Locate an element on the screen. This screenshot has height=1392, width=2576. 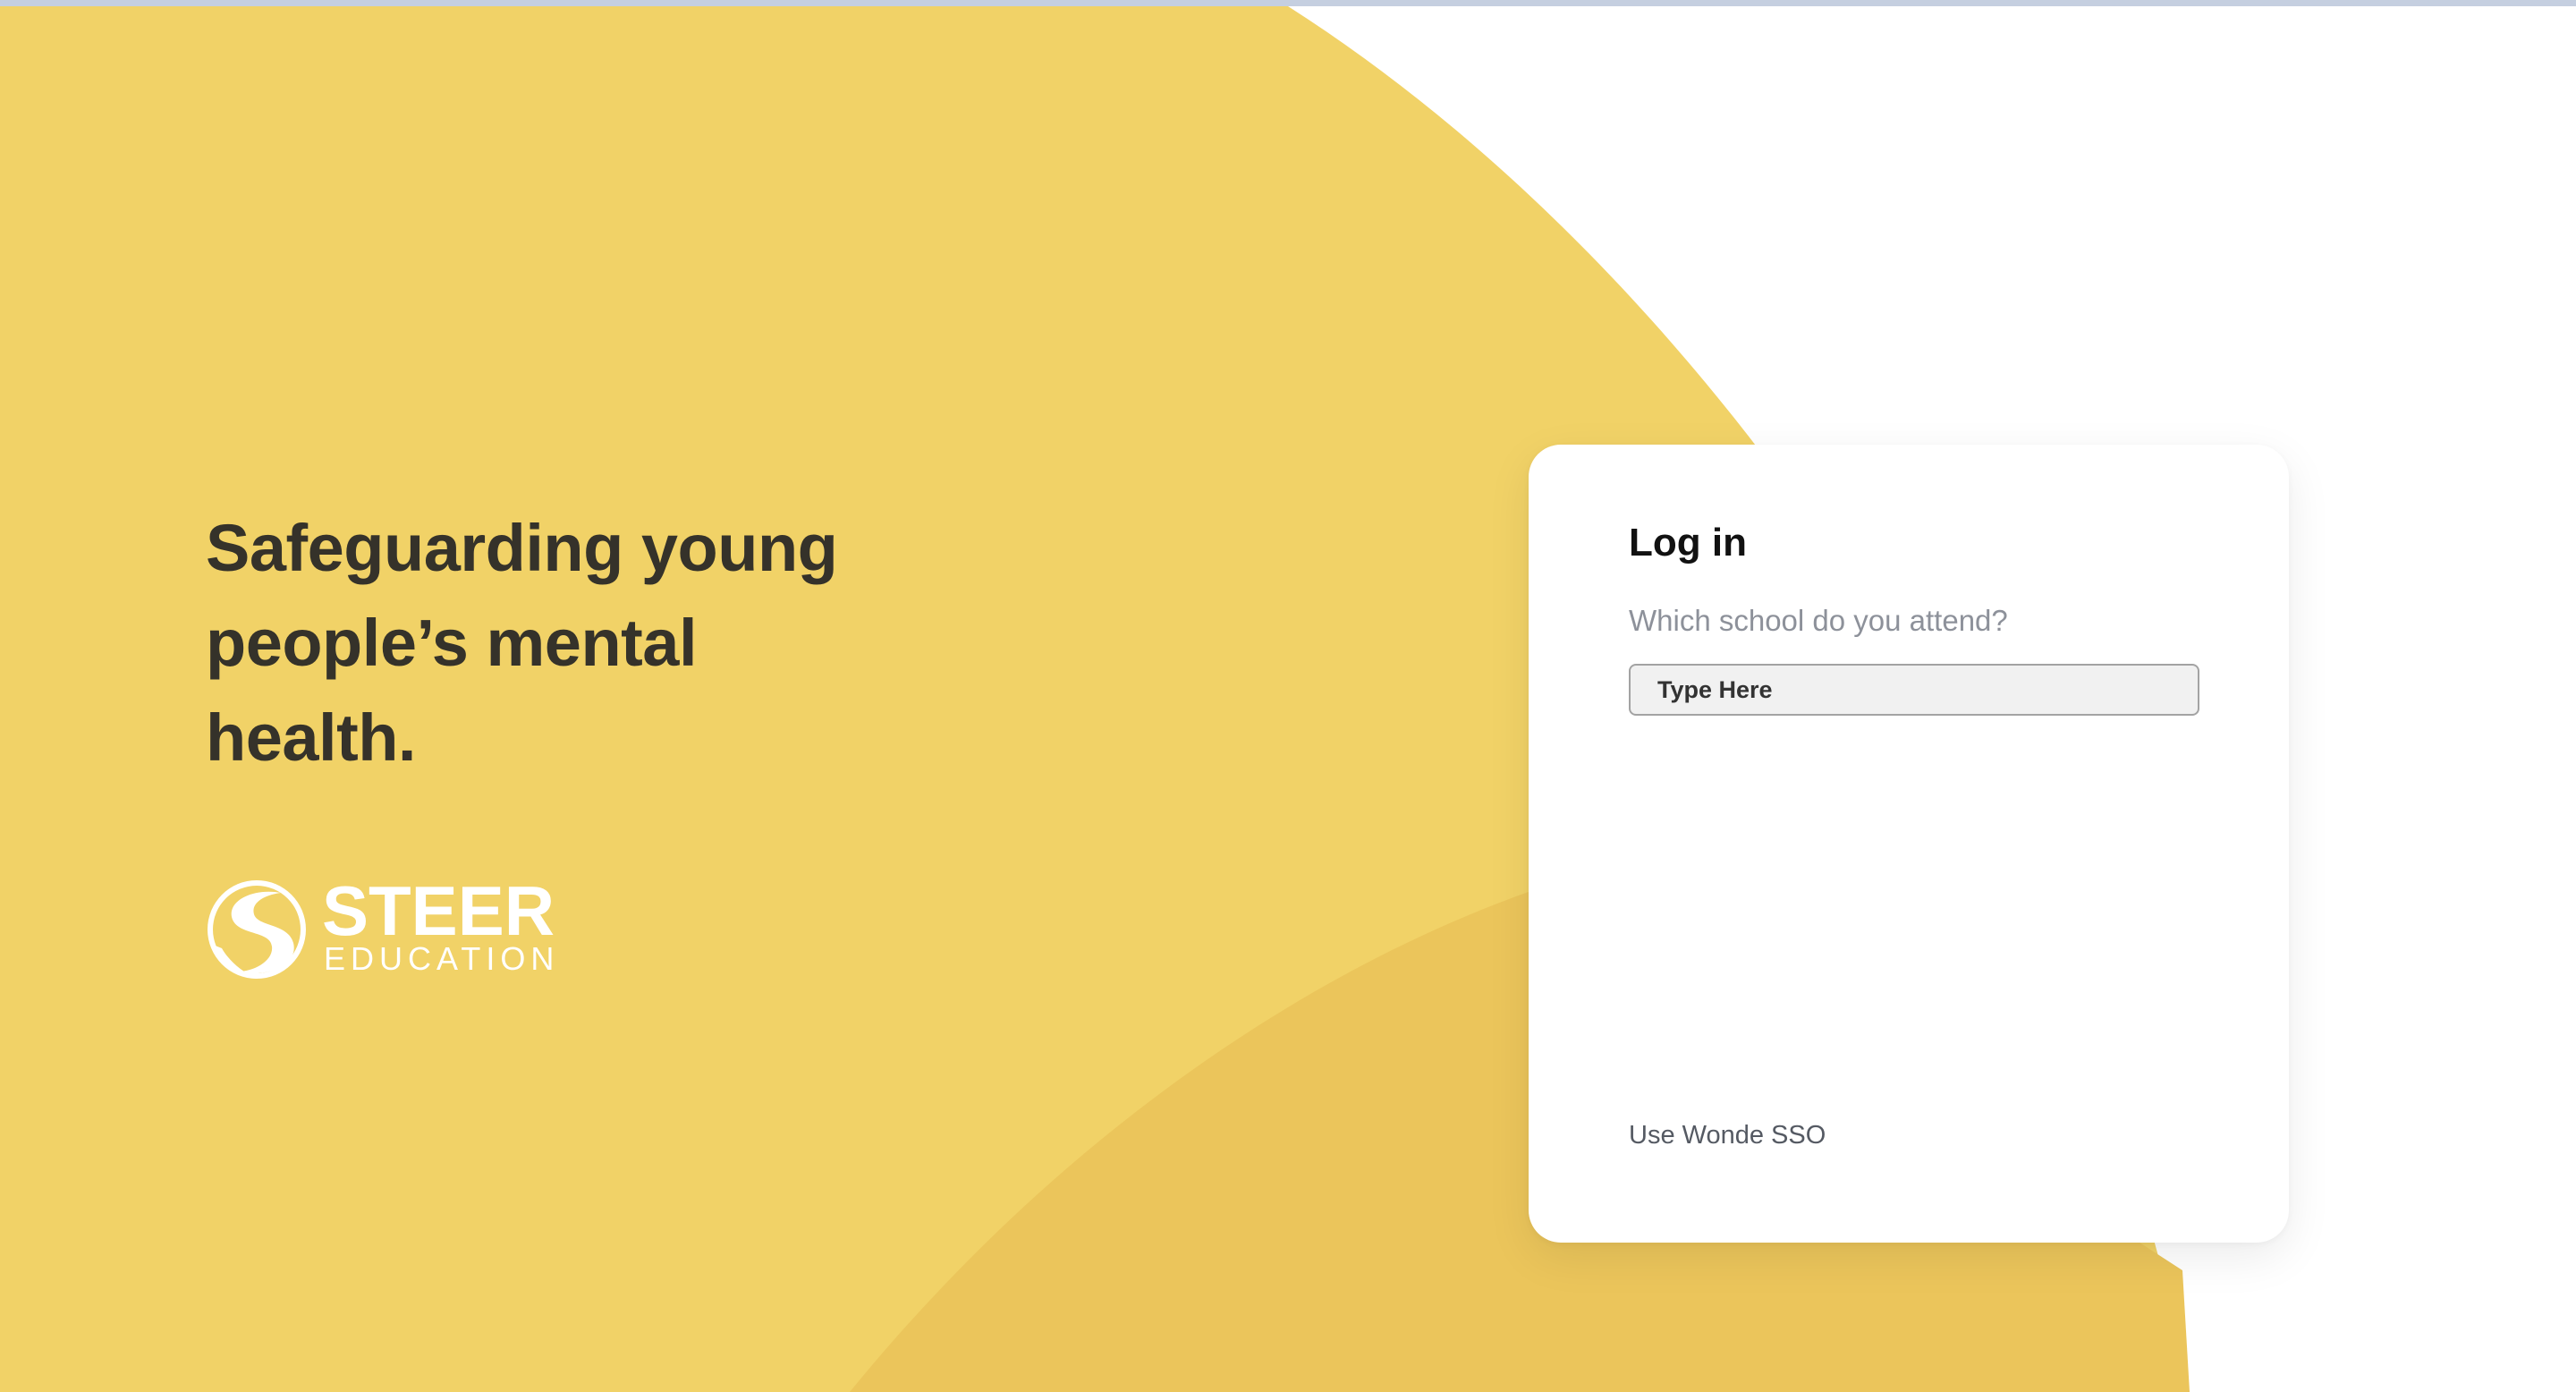
tagline-line: people’s mental is located at coordinates (452, 643).